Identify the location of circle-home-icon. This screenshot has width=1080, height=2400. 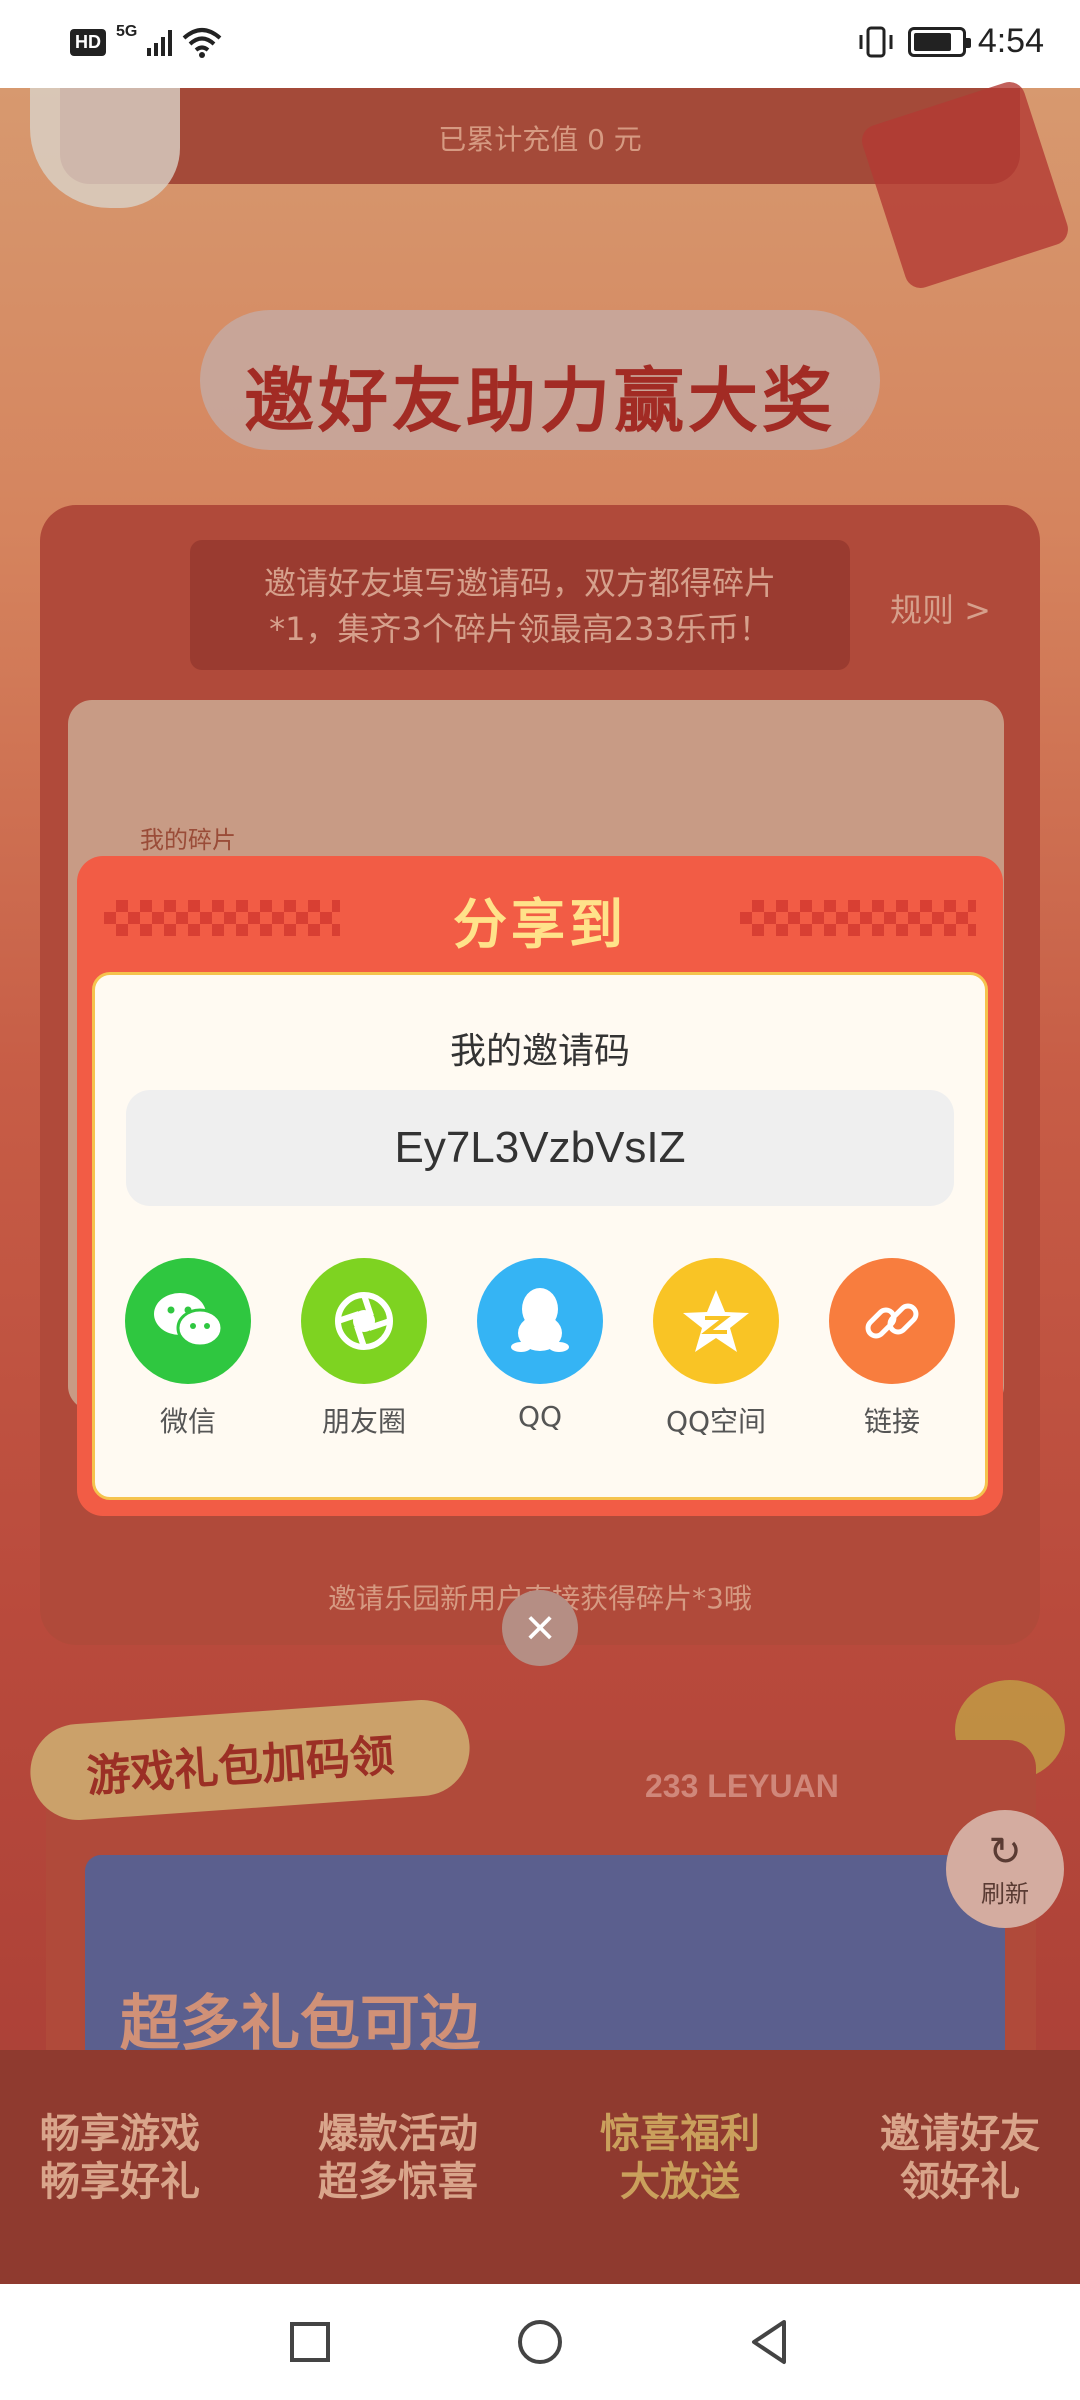
(540, 2342).